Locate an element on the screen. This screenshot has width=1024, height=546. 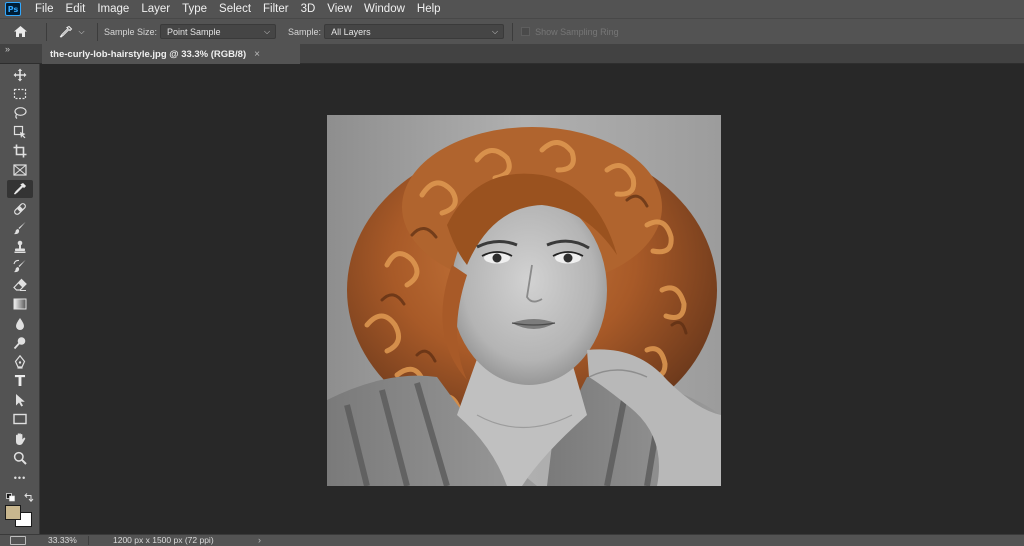
pen-icon is located at coordinates (20, 362).